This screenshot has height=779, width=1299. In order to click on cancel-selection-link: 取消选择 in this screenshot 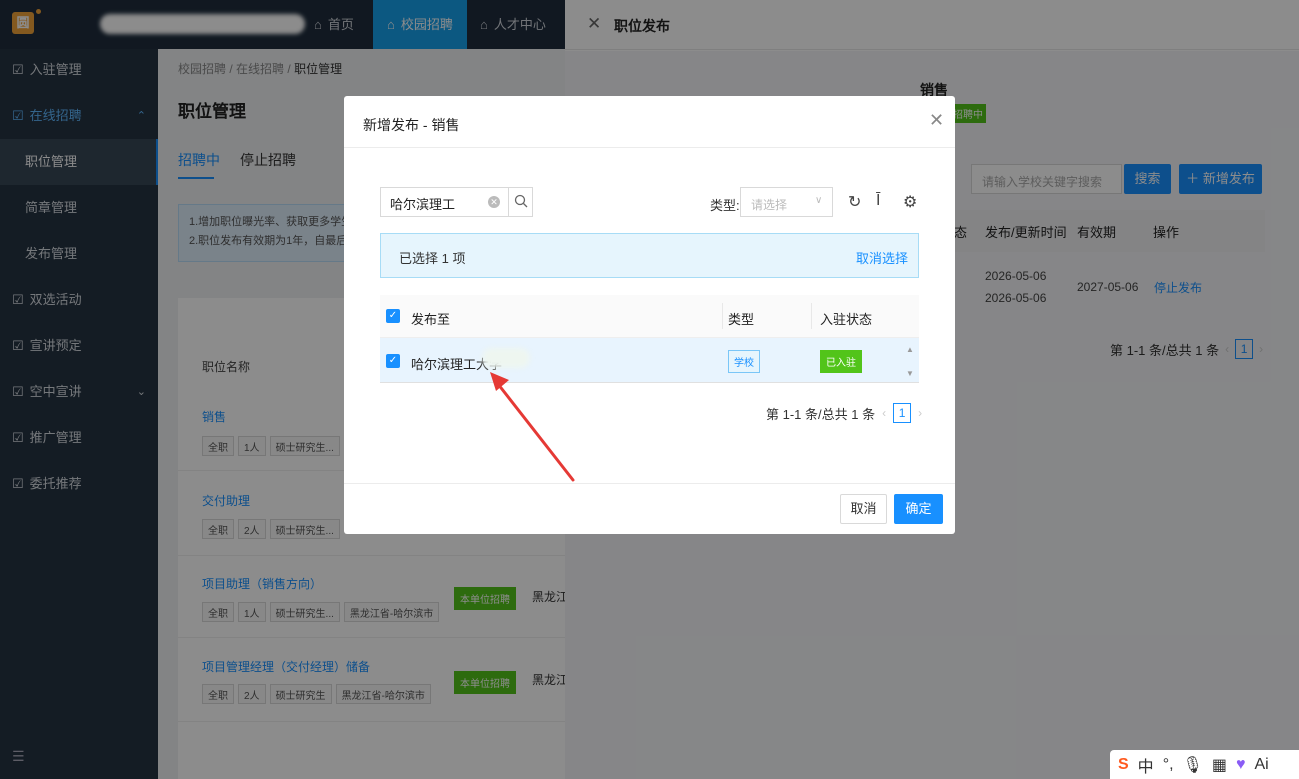, I will do `click(882, 257)`.